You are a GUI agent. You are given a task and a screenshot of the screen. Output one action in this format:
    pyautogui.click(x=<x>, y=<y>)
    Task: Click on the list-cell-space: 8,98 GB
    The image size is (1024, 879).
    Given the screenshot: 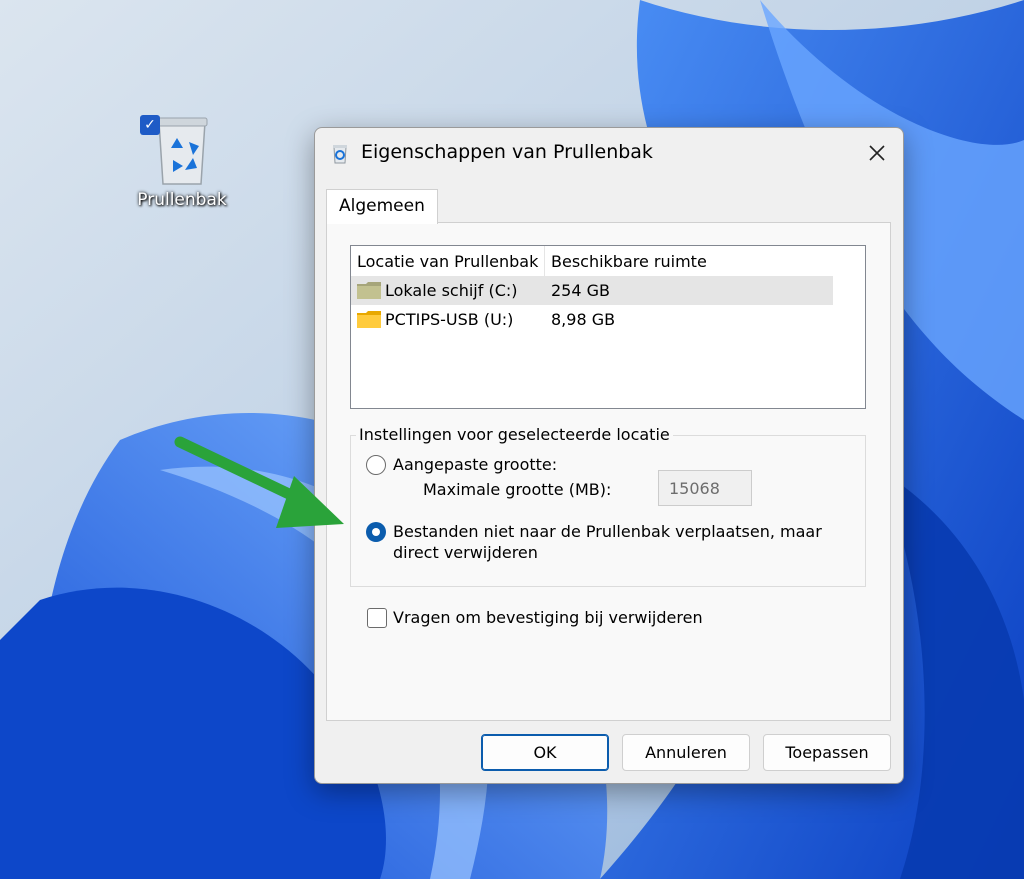 What is the action you would take?
    pyautogui.click(x=583, y=319)
    